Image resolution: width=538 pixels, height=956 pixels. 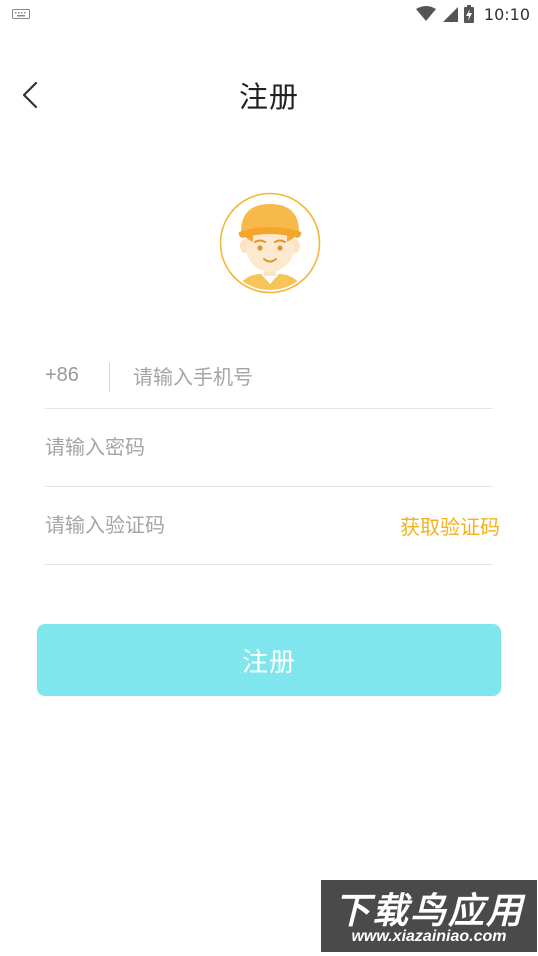 I want to click on user-avatar-icon, so click(x=270, y=243).